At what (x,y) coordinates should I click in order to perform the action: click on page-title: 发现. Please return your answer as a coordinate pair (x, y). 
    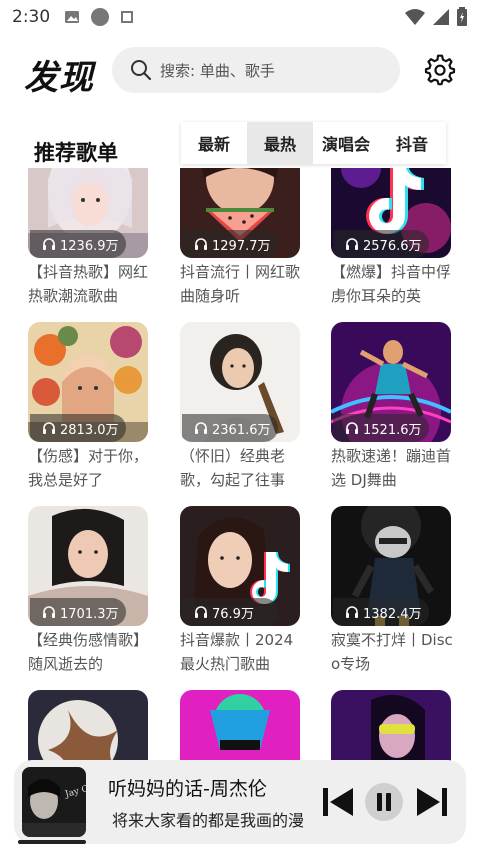
    Looking at the image, I should click on (59, 78).